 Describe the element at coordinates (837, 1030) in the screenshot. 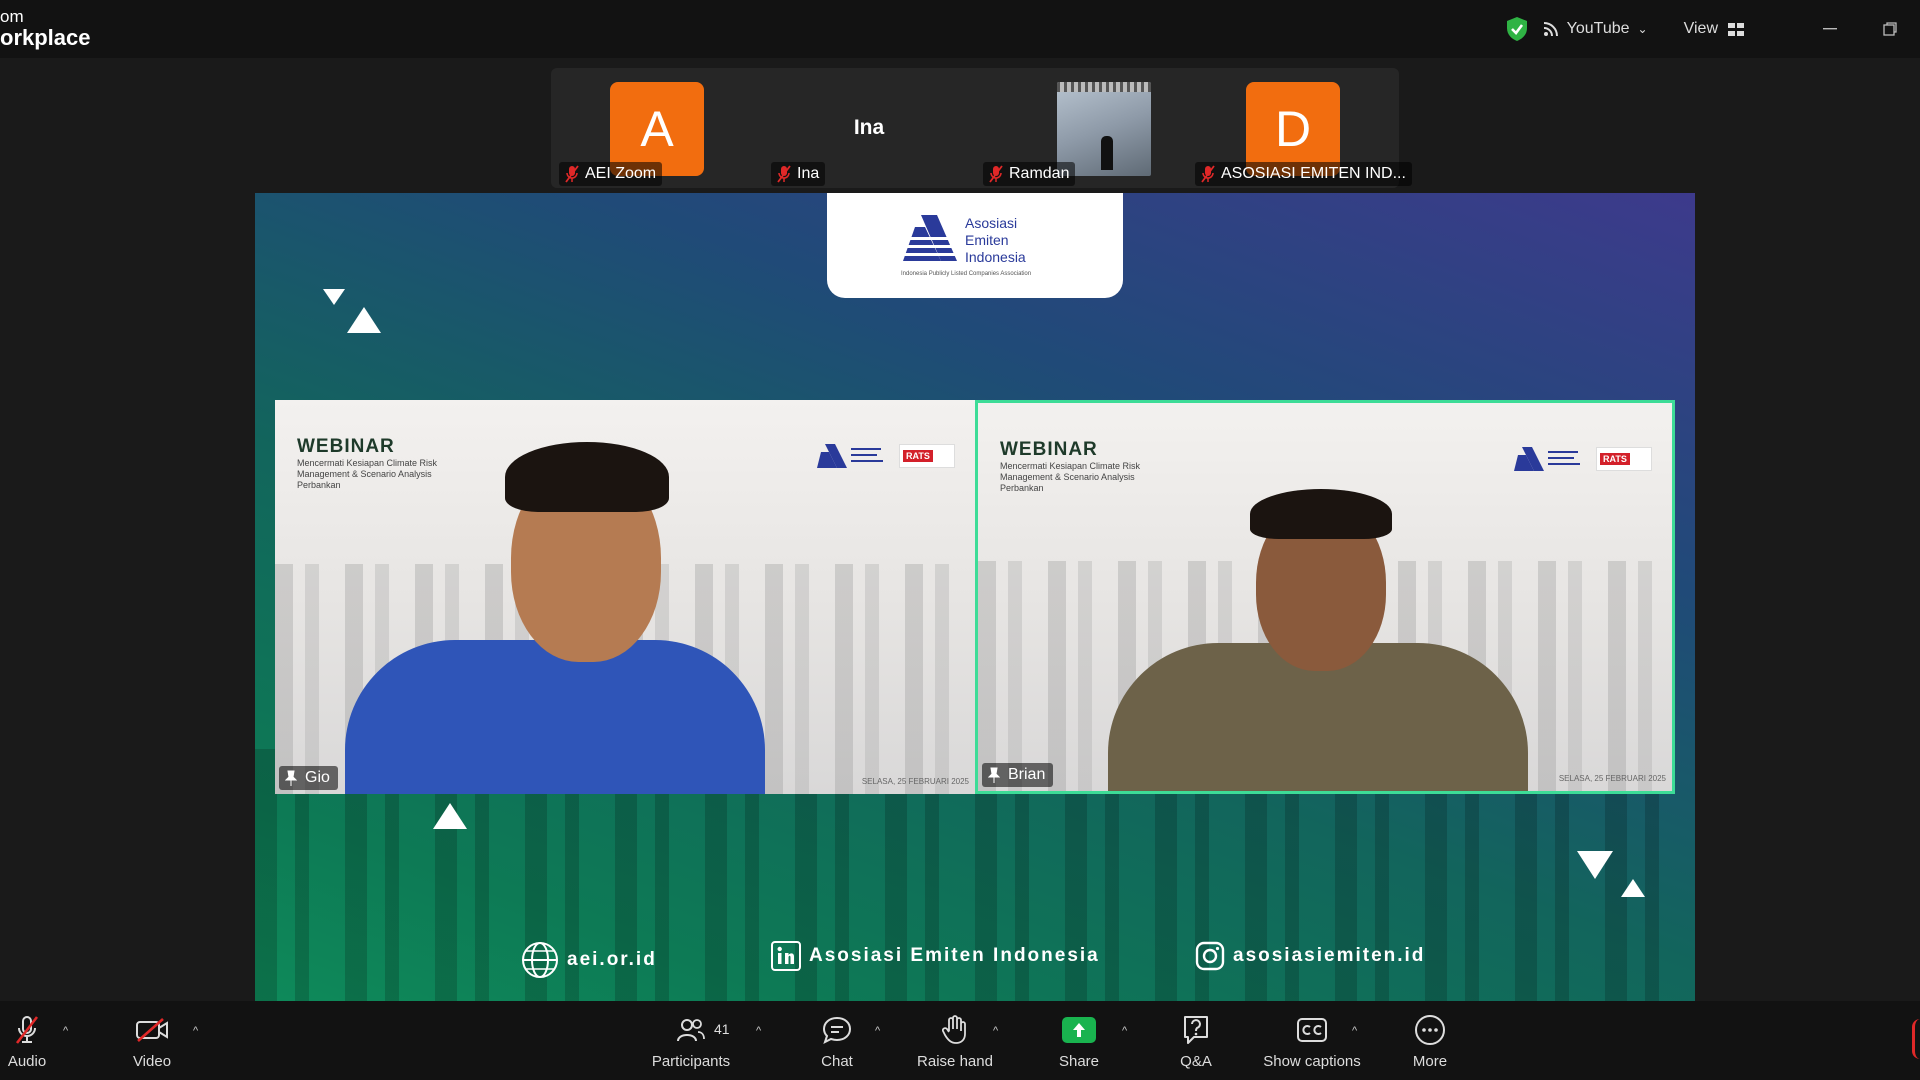

I see `chat-icon` at that location.